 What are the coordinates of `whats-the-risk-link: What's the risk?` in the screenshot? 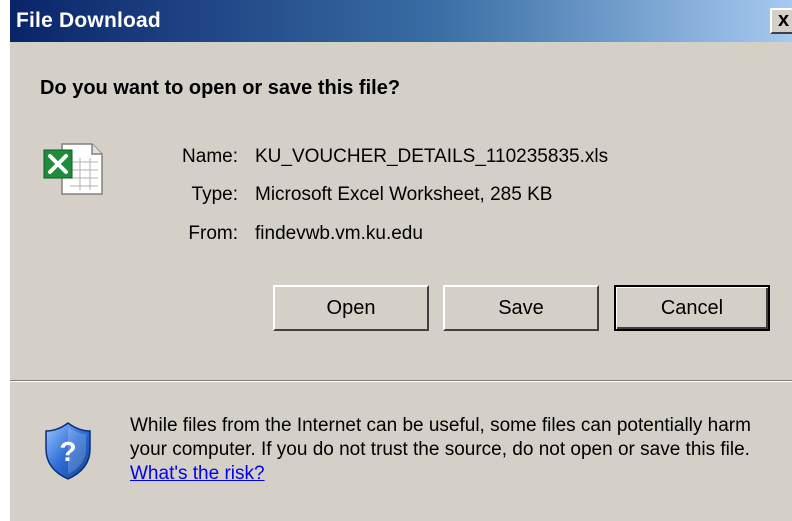 It's located at (197, 473).